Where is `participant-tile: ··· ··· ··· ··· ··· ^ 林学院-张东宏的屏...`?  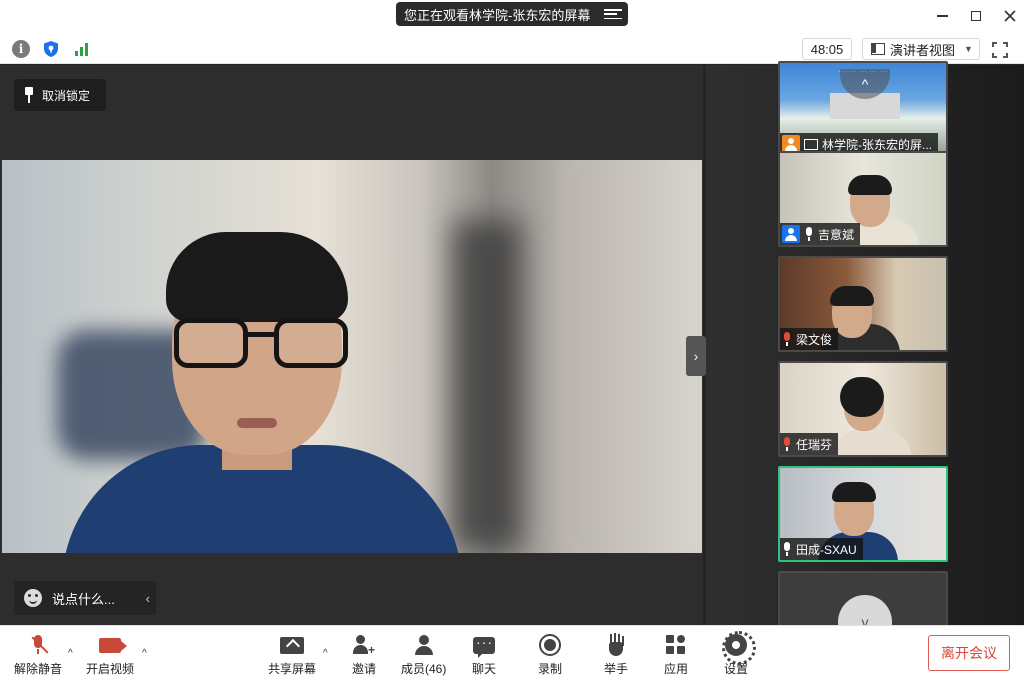 participant-tile: ··· ··· ··· ··· ··· ^ 林学院-张东宏的屏... is located at coordinates (863, 109).